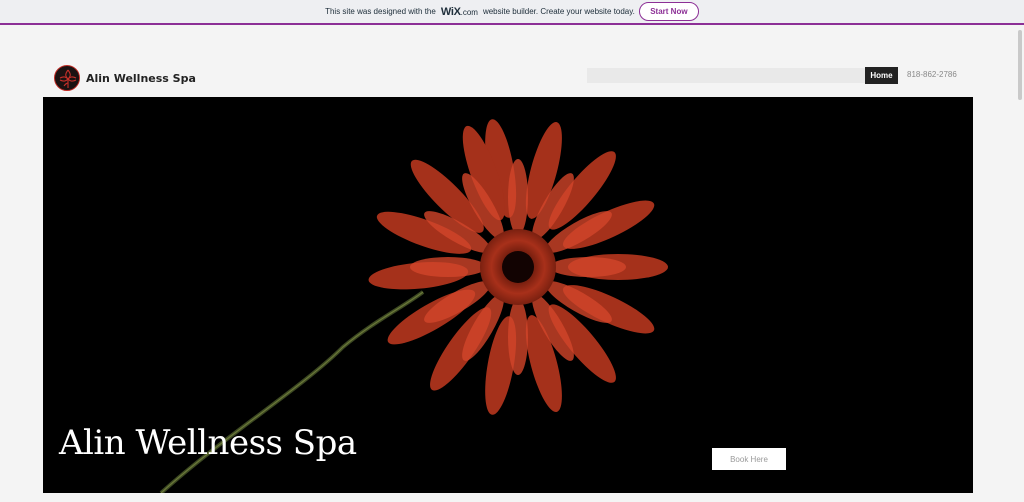 This screenshot has height=502, width=1024. What do you see at coordinates (469, 12) in the screenshot?
I see `wix-brand-suffix: .com` at bounding box center [469, 12].